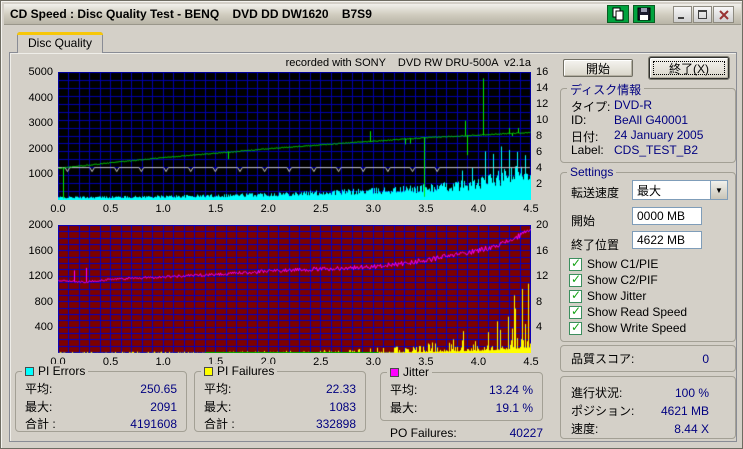 The image size is (743, 449). What do you see at coordinates (640, 359) in the screenshot?
I see `quality-score-row: 品質スコア: 0` at bounding box center [640, 359].